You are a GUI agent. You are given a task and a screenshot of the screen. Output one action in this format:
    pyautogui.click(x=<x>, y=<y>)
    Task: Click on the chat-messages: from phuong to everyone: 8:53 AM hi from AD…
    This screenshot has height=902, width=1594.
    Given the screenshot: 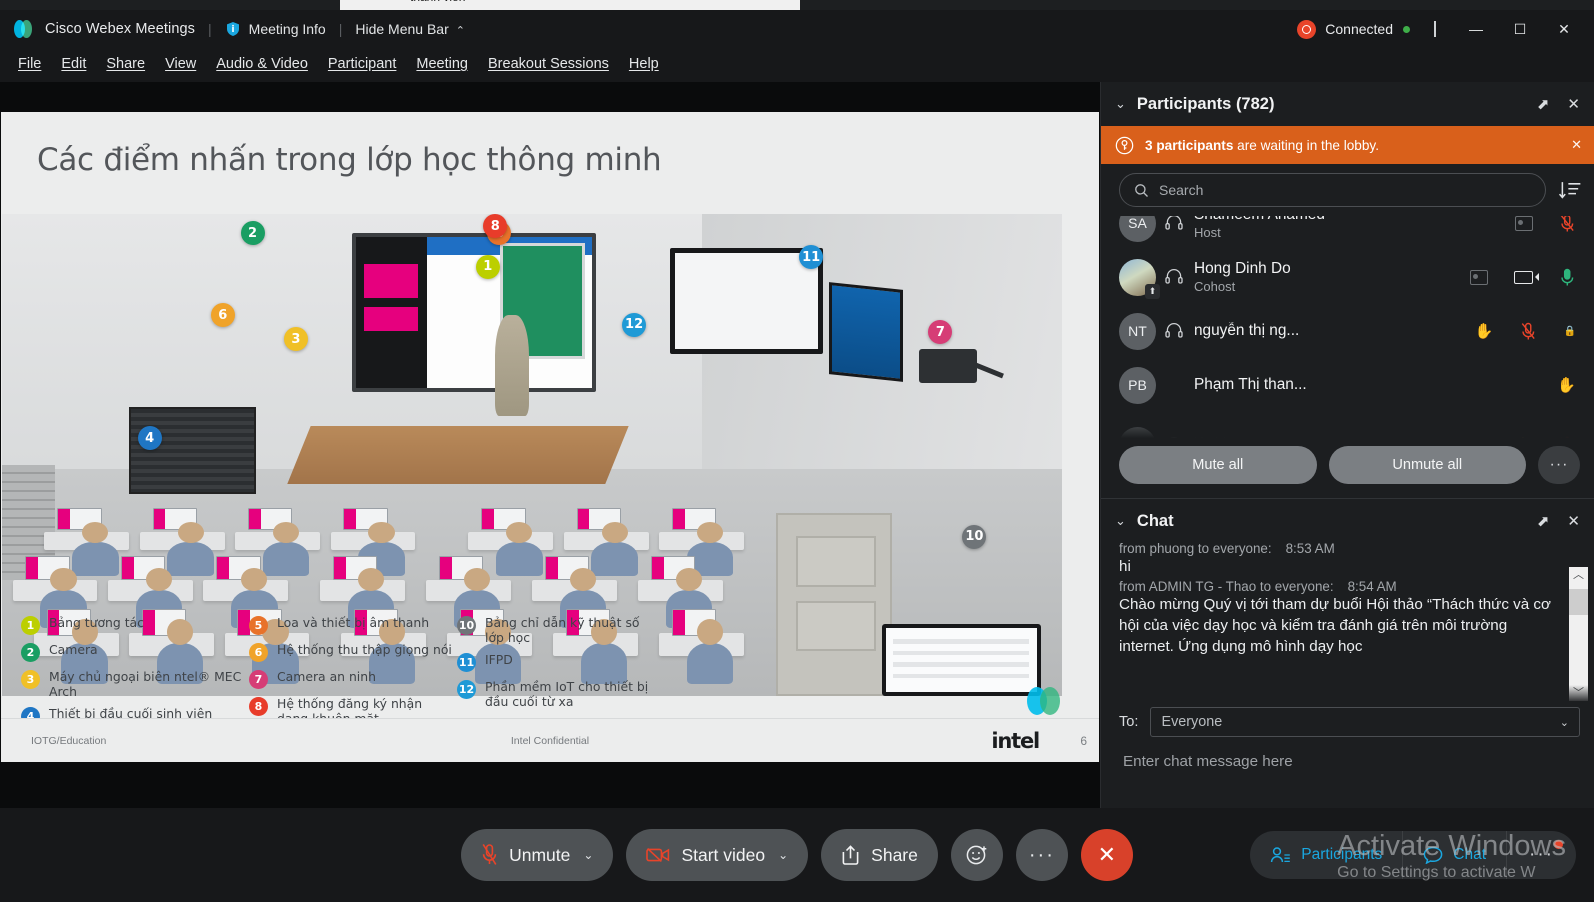 What is the action you would take?
    pyautogui.click(x=1347, y=623)
    